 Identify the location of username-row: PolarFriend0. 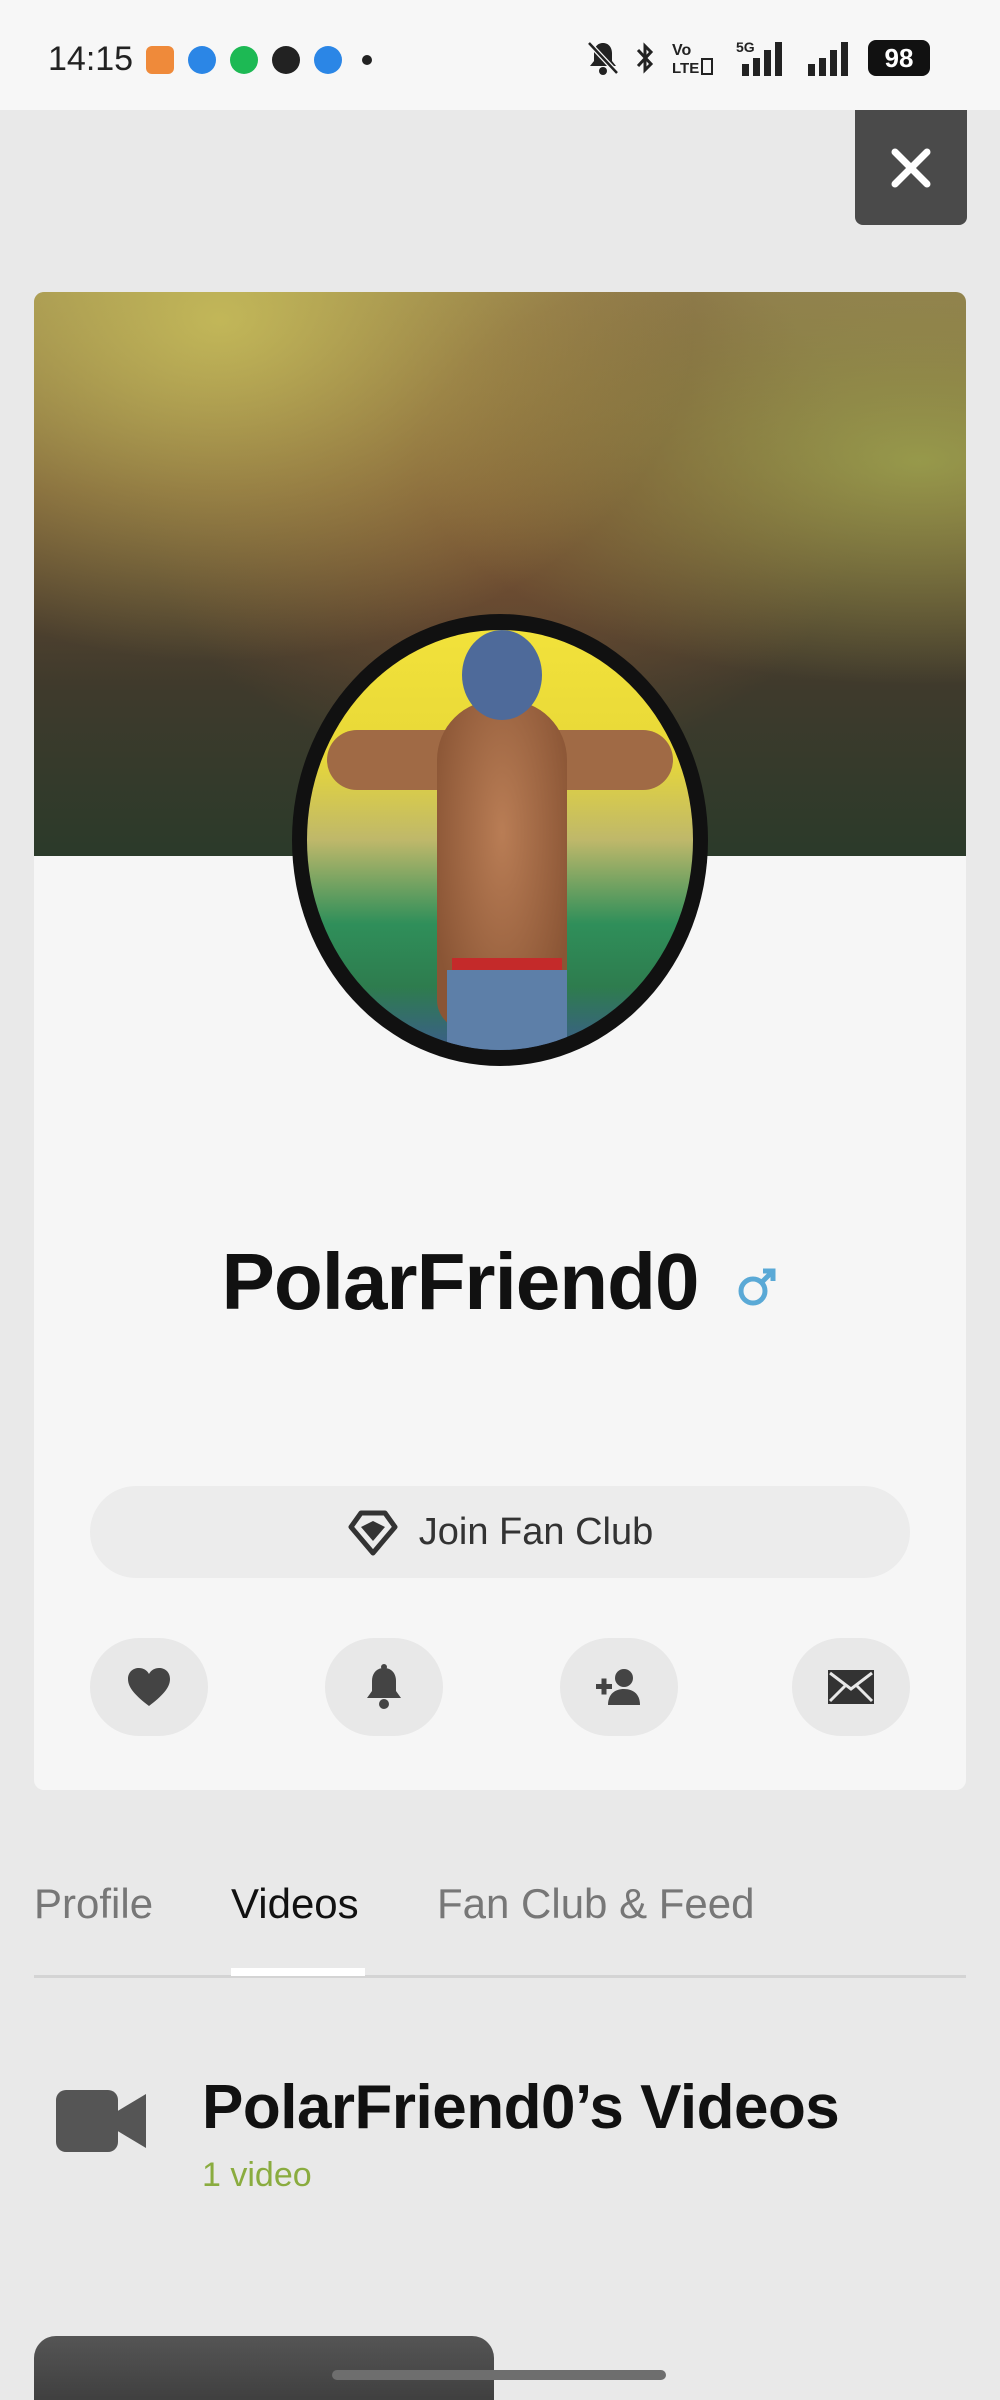
(500, 1282).